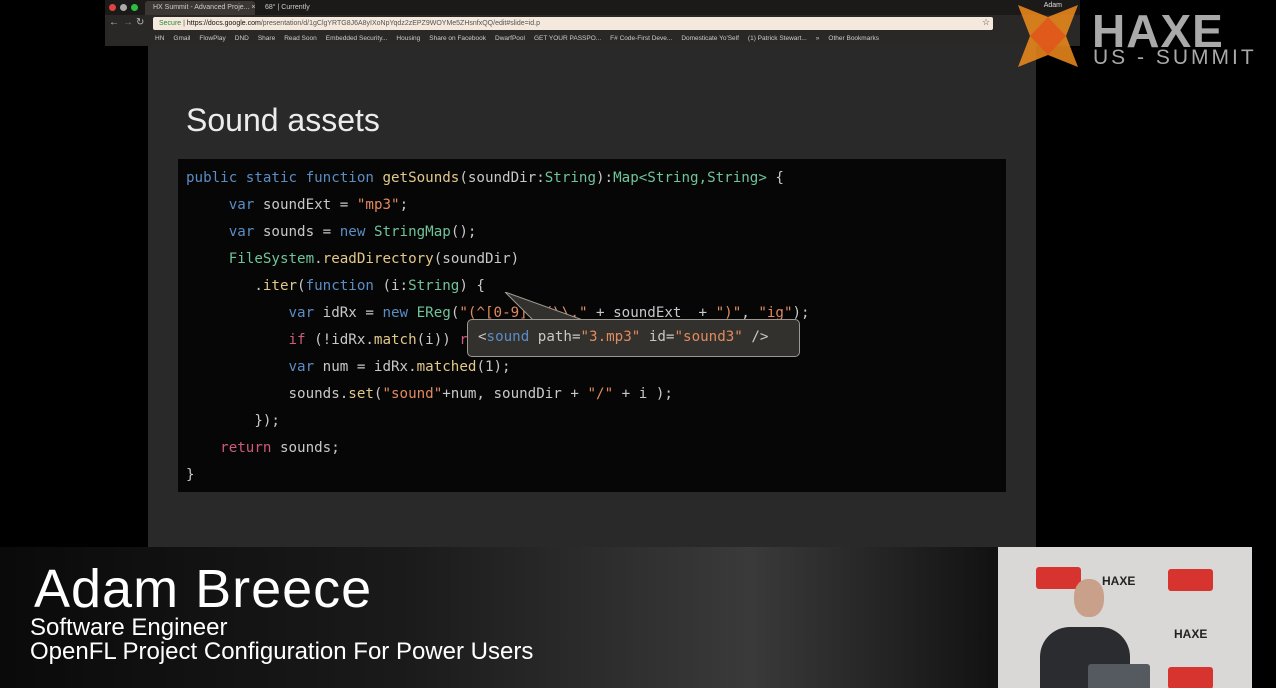  Describe the element at coordinates (284, 178) in the screenshot. I see `code-token: public static function` at that location.